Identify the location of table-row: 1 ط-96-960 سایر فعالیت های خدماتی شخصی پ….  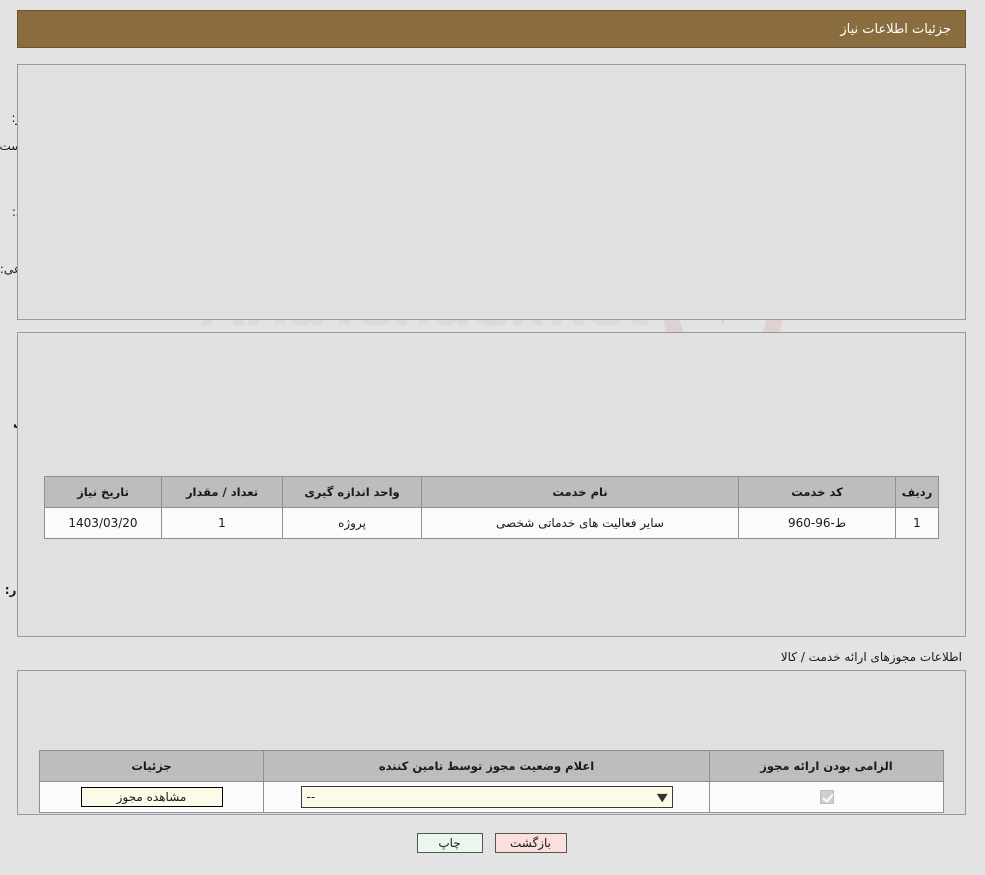
(492, 523).